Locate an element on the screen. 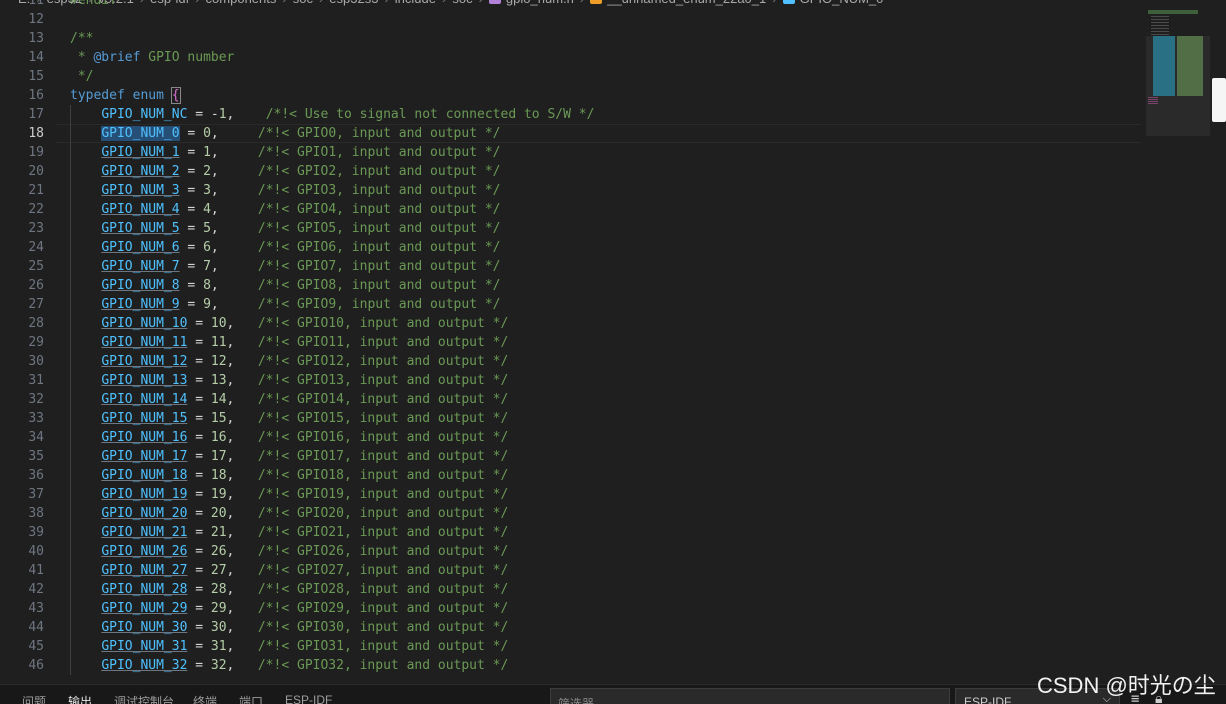  breadcrumb-item: esp-idf is located at coordinates (169, 3).